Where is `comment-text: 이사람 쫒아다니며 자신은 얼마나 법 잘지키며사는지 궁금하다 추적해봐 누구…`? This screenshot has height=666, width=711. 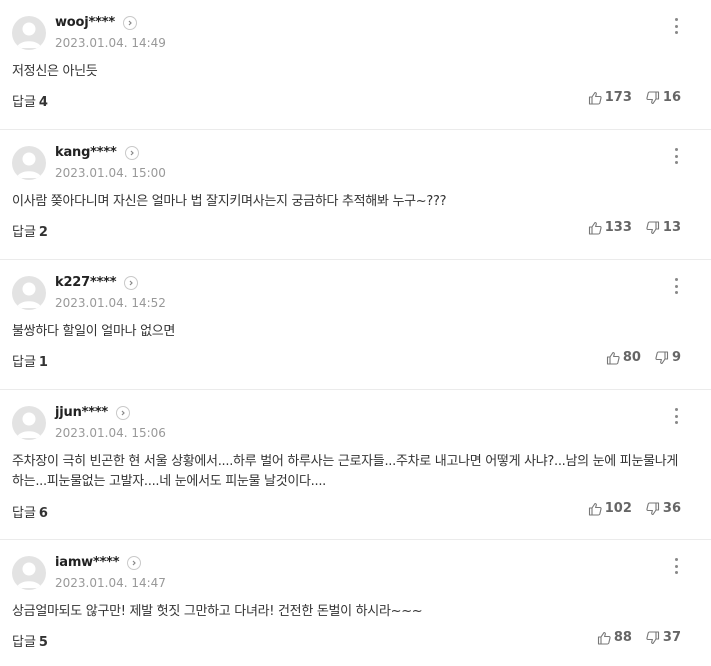
comment-text: 이사람 쫒아다니며 자신은 얼마나 법 잘지키며사는지 궁금하다 추적해봐 누구… is located at coordinates (229, 201).